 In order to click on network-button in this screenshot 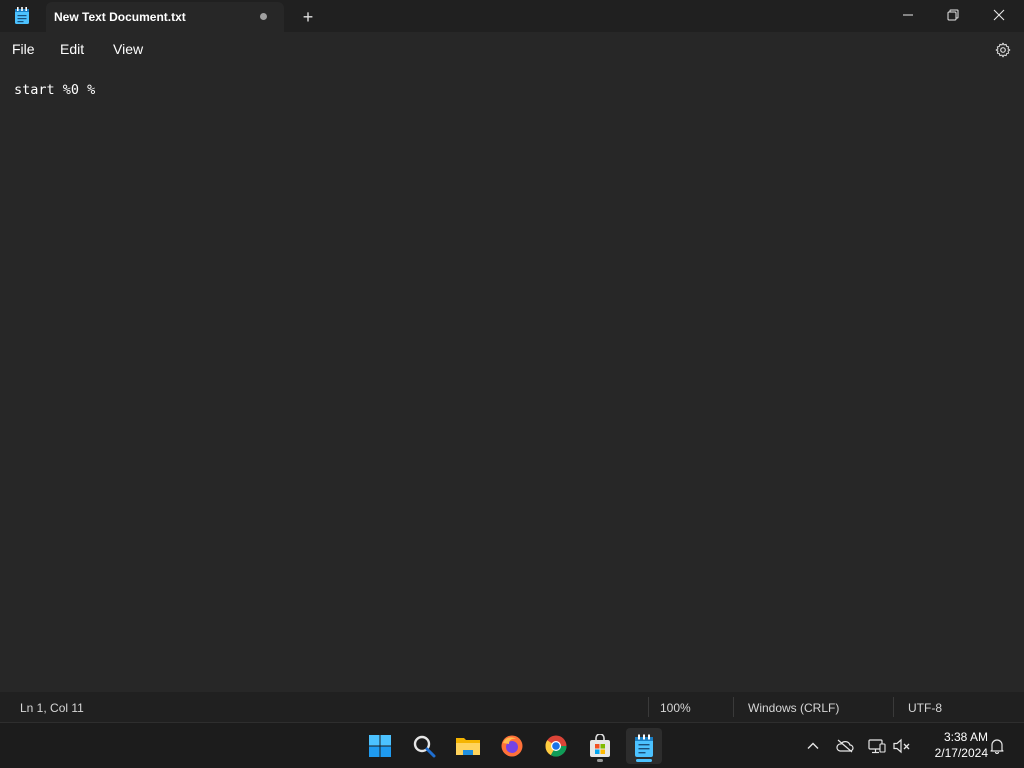, I will do `click(877, 746)`.